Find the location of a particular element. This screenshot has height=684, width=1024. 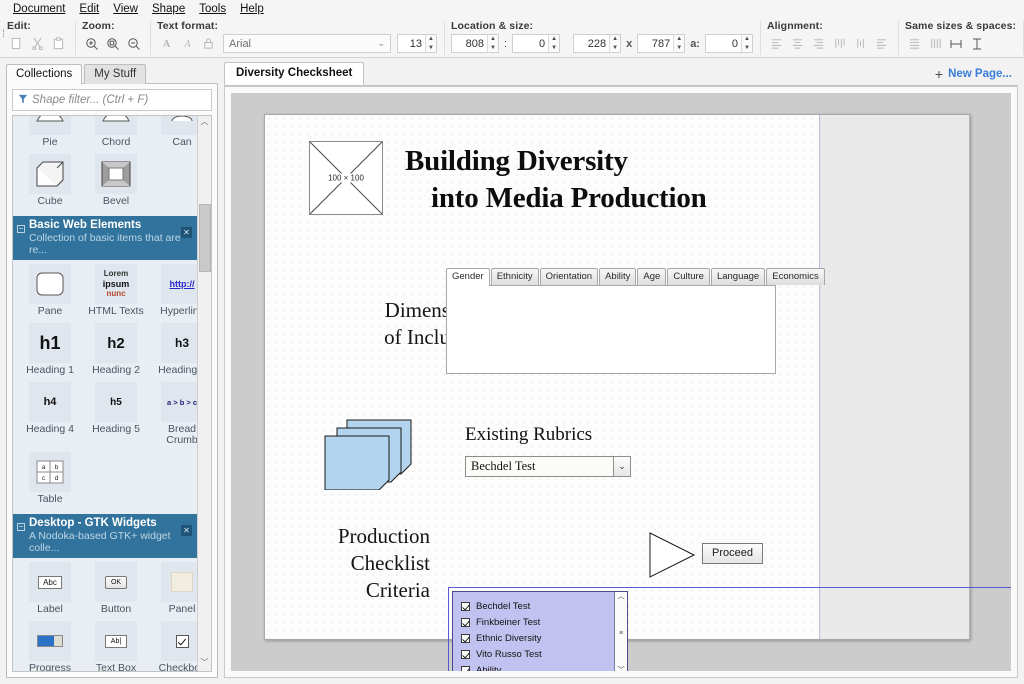

location-x-arrows: ▲ ▼ is located at coordinates (492, 43).